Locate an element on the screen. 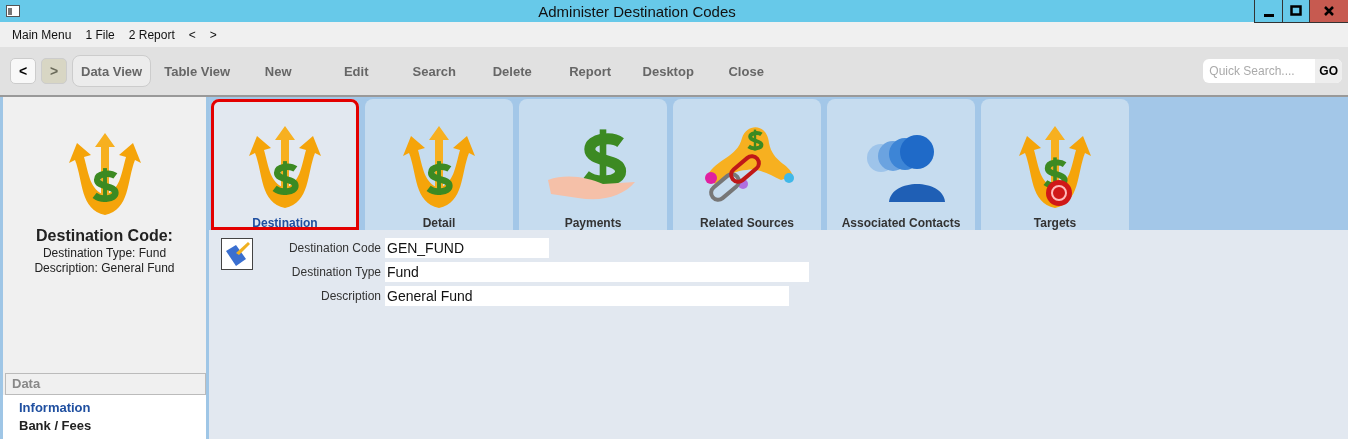 Image resolution: width=1348 pixels, height=439 pixels. toolbar-button: New is located at coordinates (278, 71).